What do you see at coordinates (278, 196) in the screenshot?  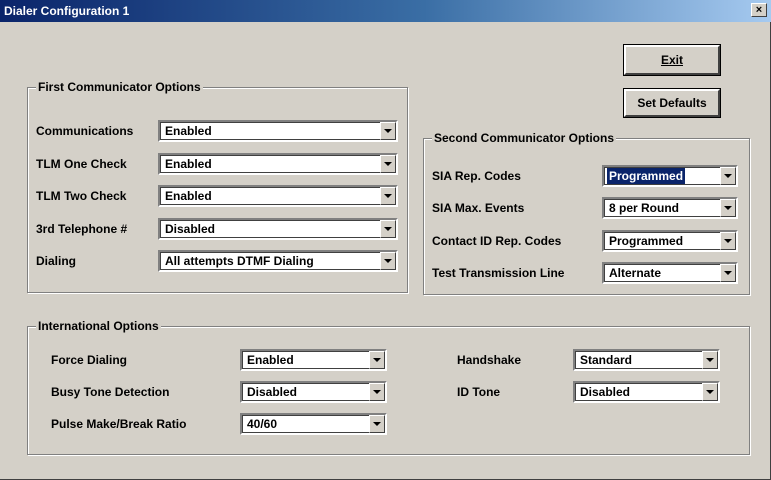 I see `tlm-two-check-select: Enabled` at bounding box center [278, 196].